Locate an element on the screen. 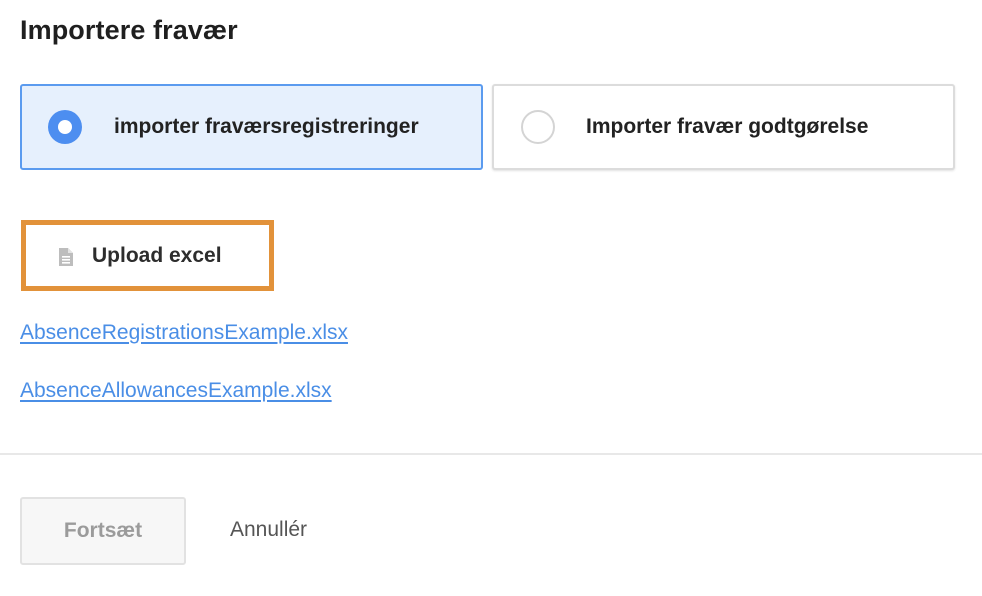 The height and width of the screenshot is (596, 982). option-label: importer fraværsregistreringer is located at coordinates (266, 126).